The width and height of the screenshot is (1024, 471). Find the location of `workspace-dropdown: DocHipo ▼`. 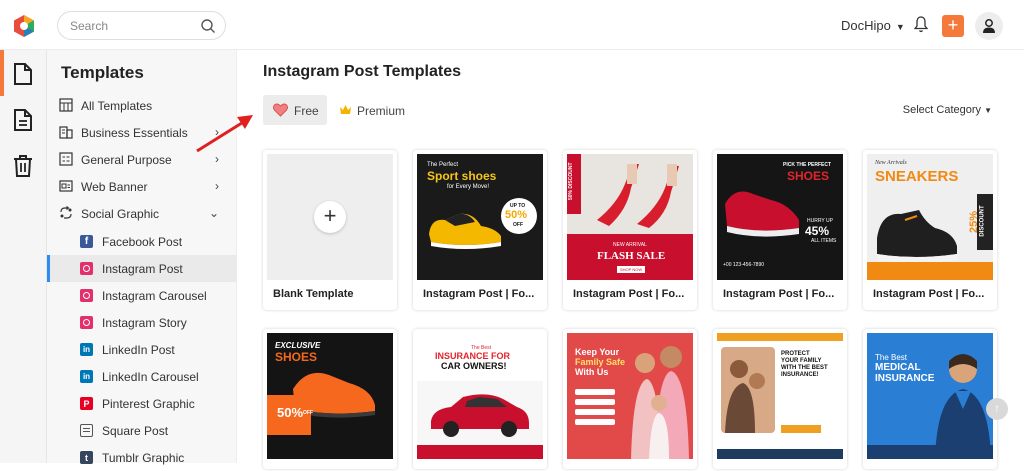

workspace-dropdown: DocHipo ▼ is located at coordinates (873, 25).